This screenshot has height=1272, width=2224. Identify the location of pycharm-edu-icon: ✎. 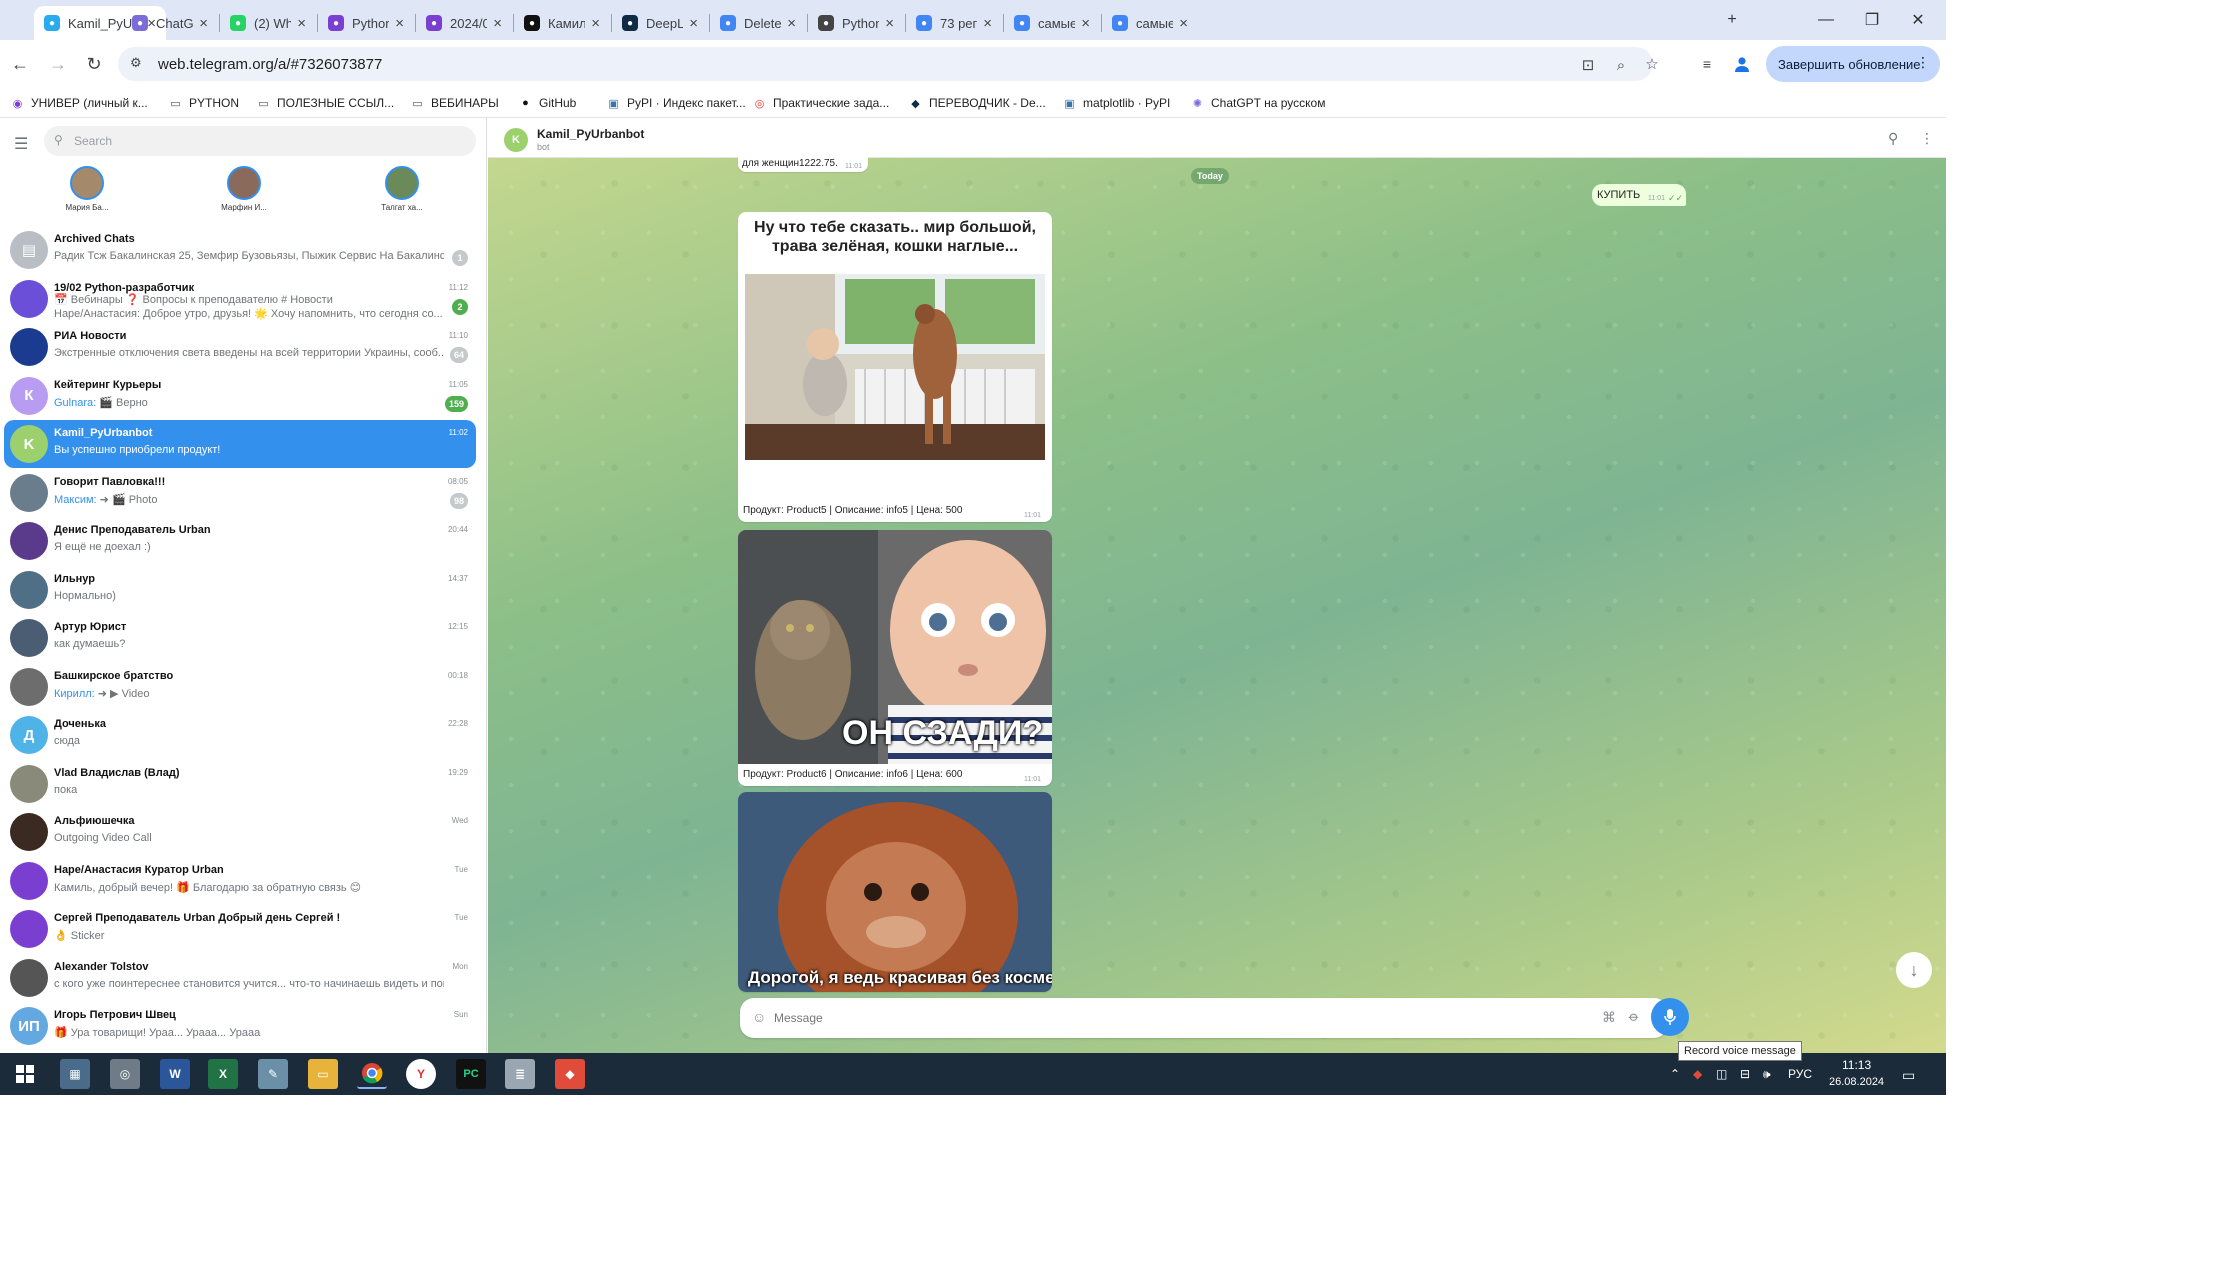
(273, 1074).